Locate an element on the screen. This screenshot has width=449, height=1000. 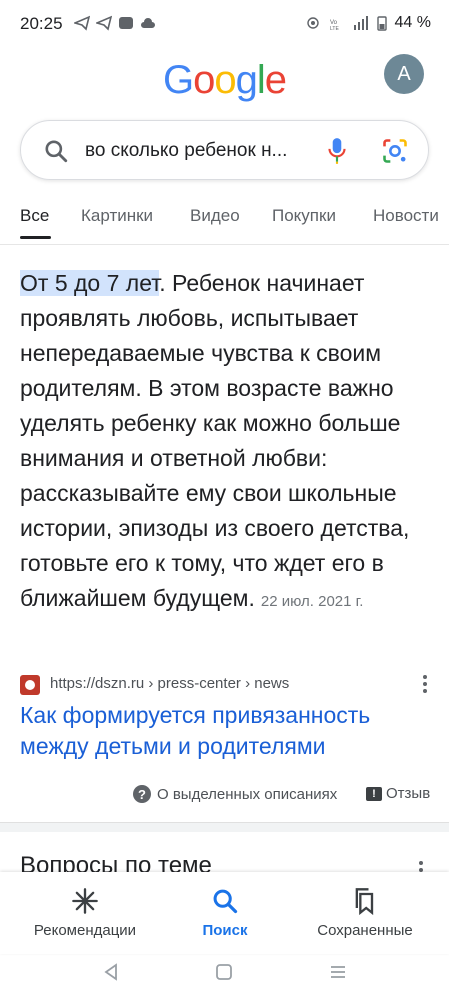
logo-letter: l is located at coordinates (261, 80).